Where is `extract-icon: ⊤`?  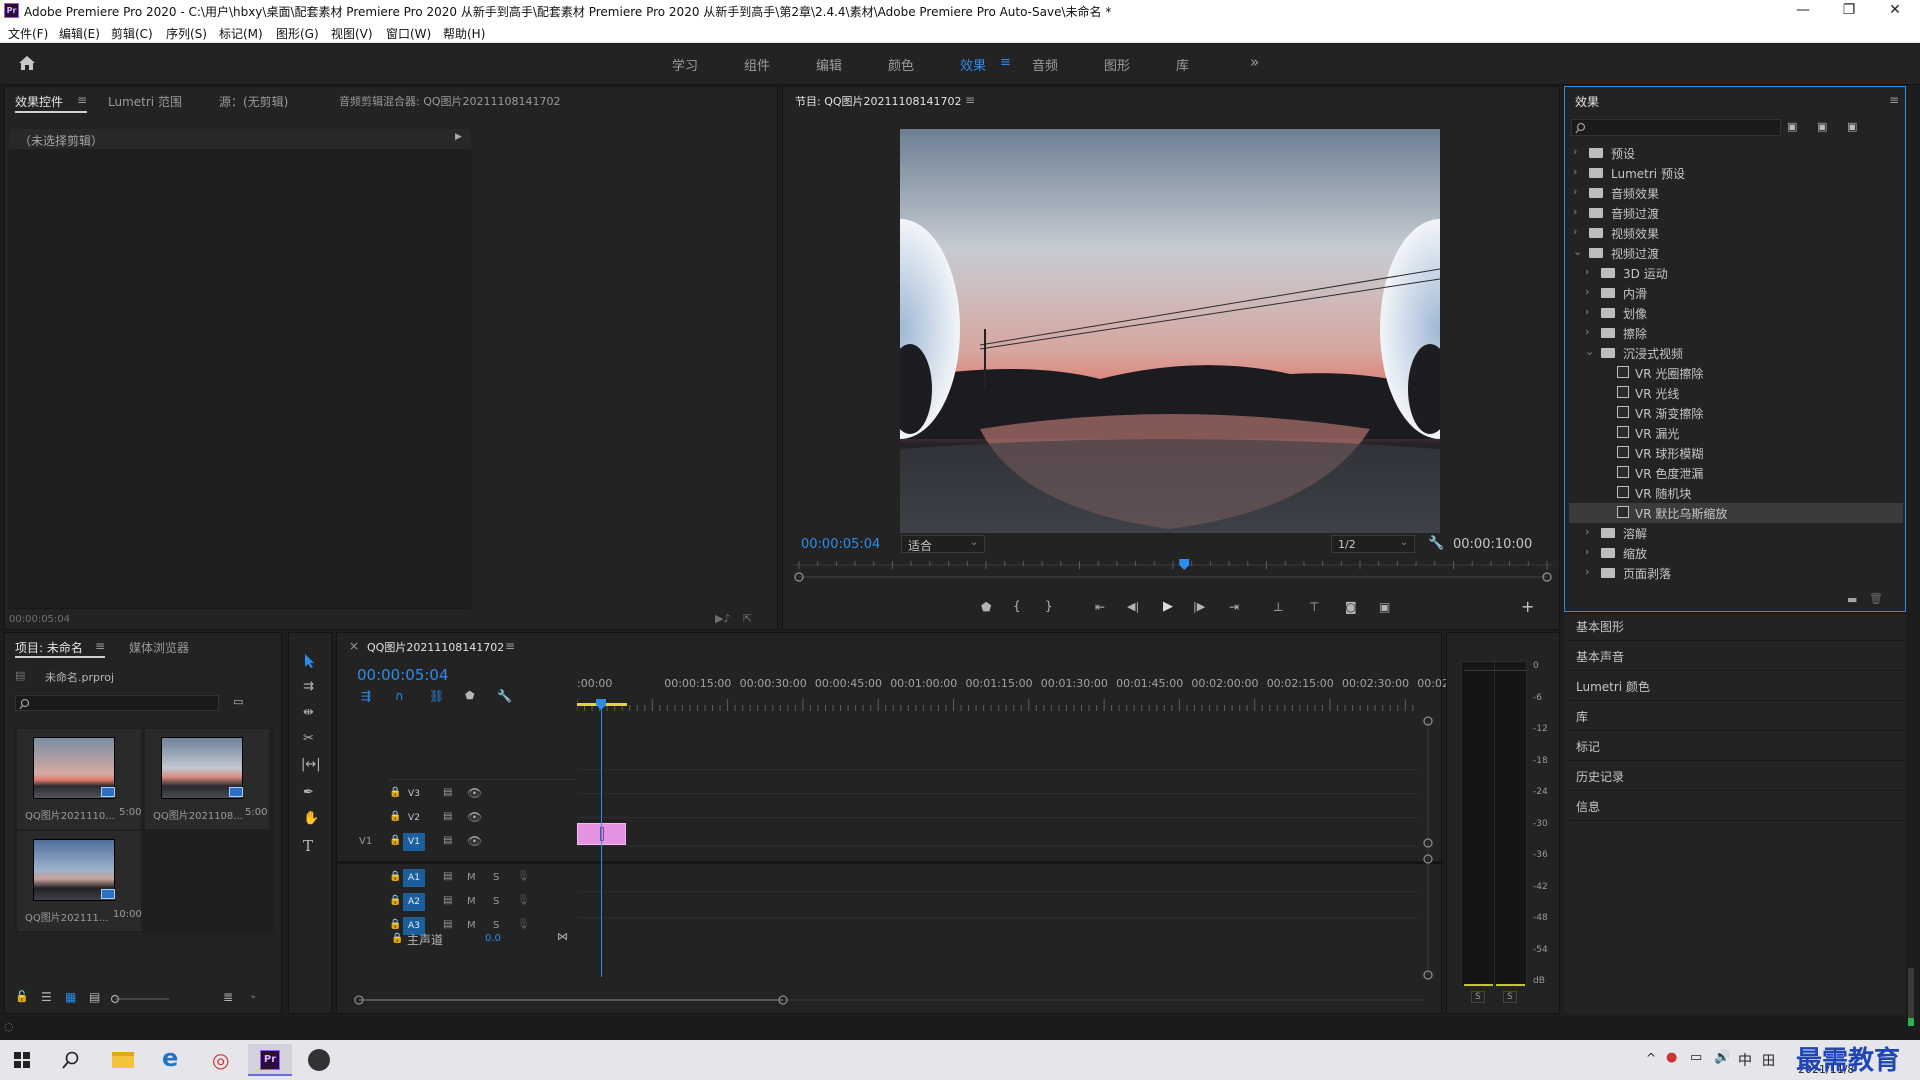 extract-icon: ⊤ is located at coordinates (1314, 607).